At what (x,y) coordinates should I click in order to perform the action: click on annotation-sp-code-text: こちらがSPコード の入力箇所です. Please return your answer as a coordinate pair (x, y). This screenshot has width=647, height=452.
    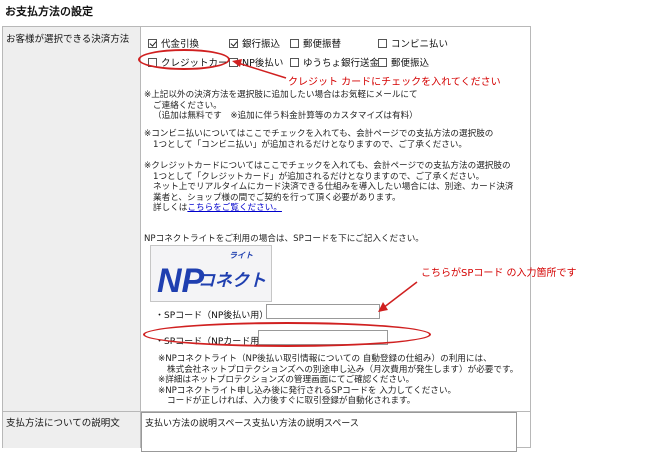
    Looking at the image, I should click on (499, 273).